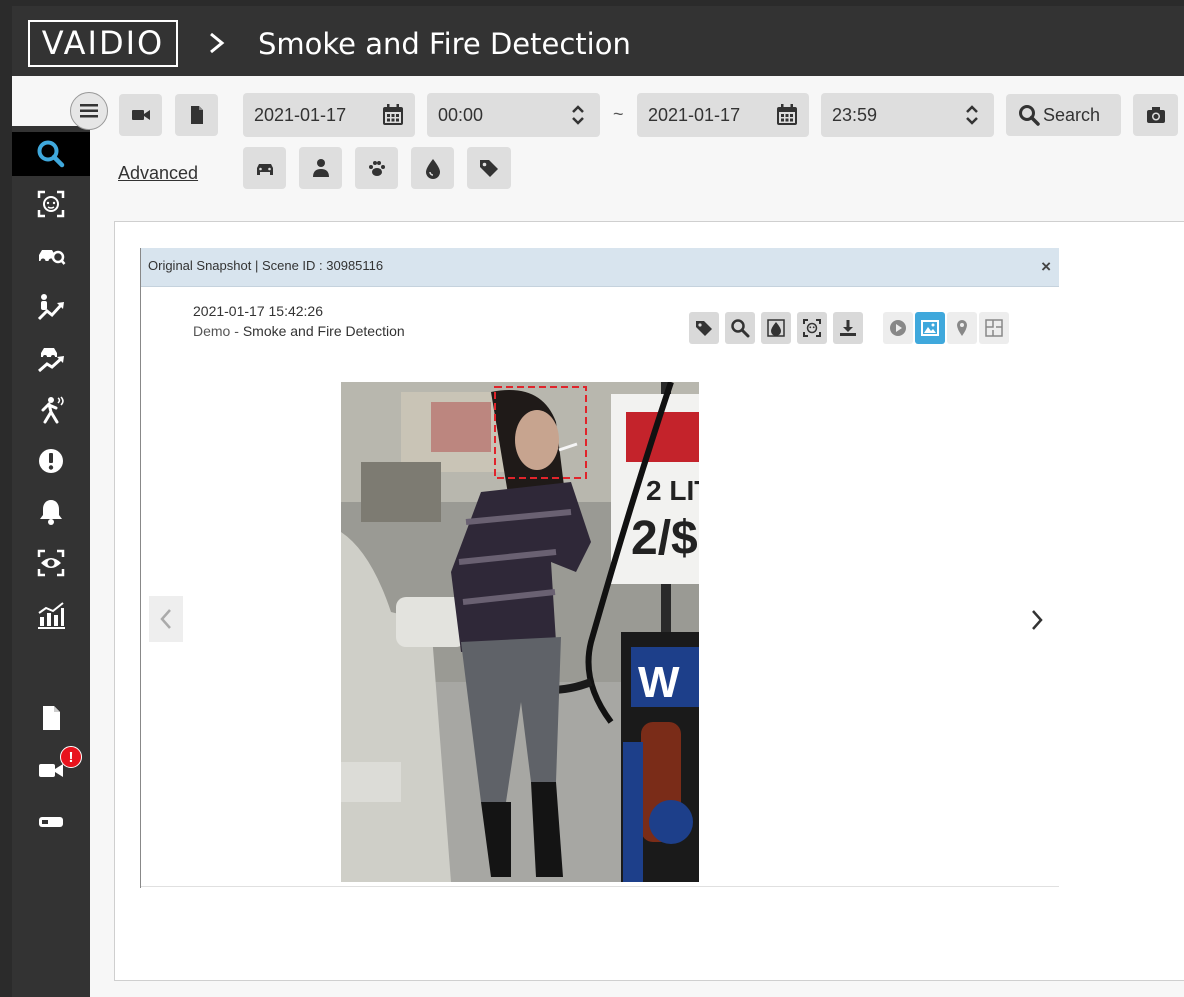 Image resolution: width=1184 pixels, height=997 pixels. I want to click on person-icon, so click(320, 168).